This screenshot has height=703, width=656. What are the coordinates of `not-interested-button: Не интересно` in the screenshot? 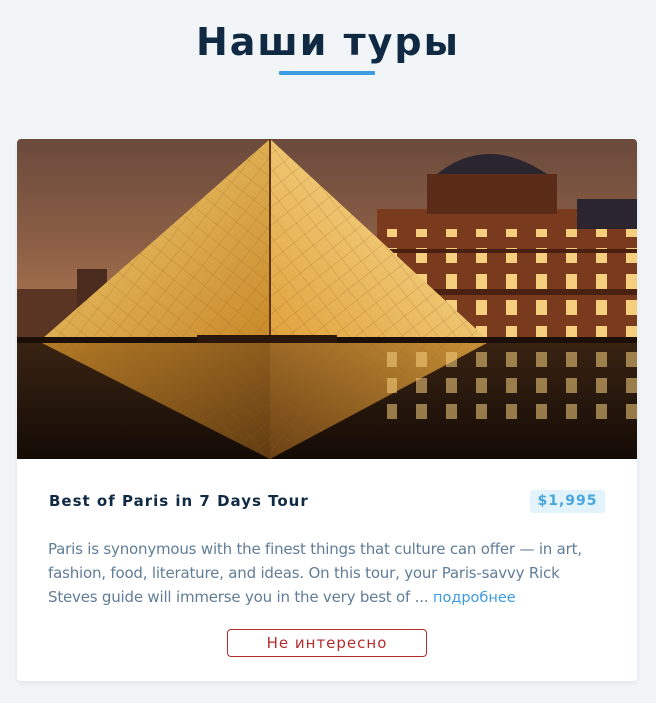 It's located at (327, 643).